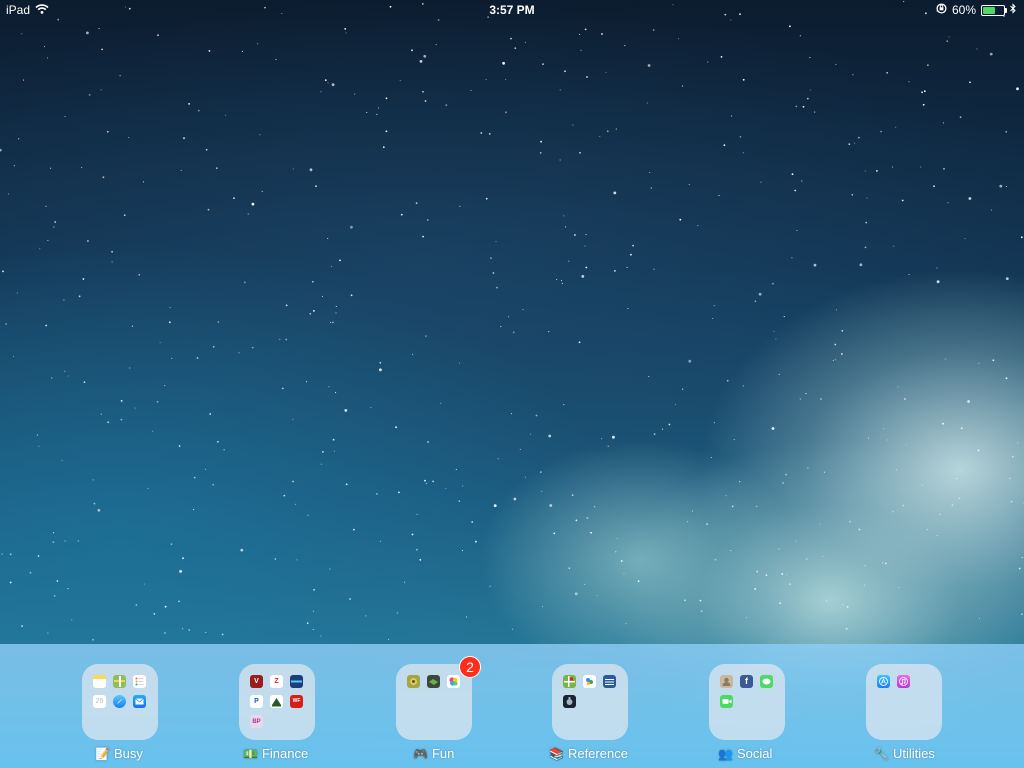 This screenshot has height=768, width=1024. I want to click on banknote-icon: 💵, so click(250, 753).